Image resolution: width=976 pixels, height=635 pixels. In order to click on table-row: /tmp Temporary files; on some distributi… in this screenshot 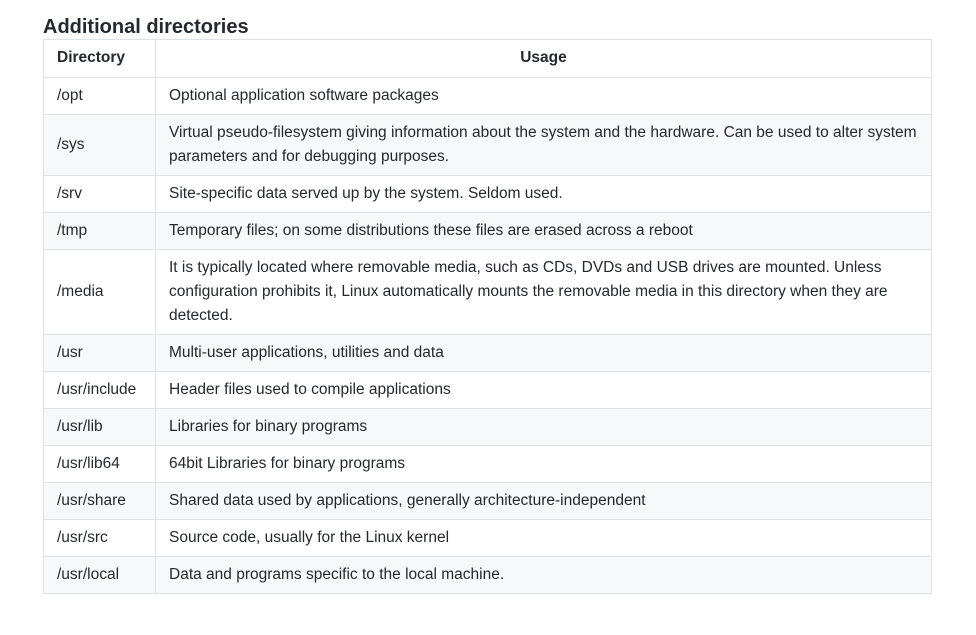, I will do `click(487, 231)`.